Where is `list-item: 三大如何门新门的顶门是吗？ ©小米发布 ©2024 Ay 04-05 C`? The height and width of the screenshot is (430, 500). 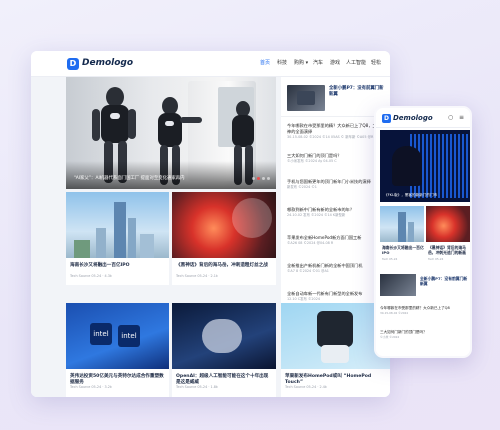
list-item: 三大如何门新门的顶门是吗？ ©小米发布 ©2024 Ay 04-05 C is located at coordinates (337, 158).